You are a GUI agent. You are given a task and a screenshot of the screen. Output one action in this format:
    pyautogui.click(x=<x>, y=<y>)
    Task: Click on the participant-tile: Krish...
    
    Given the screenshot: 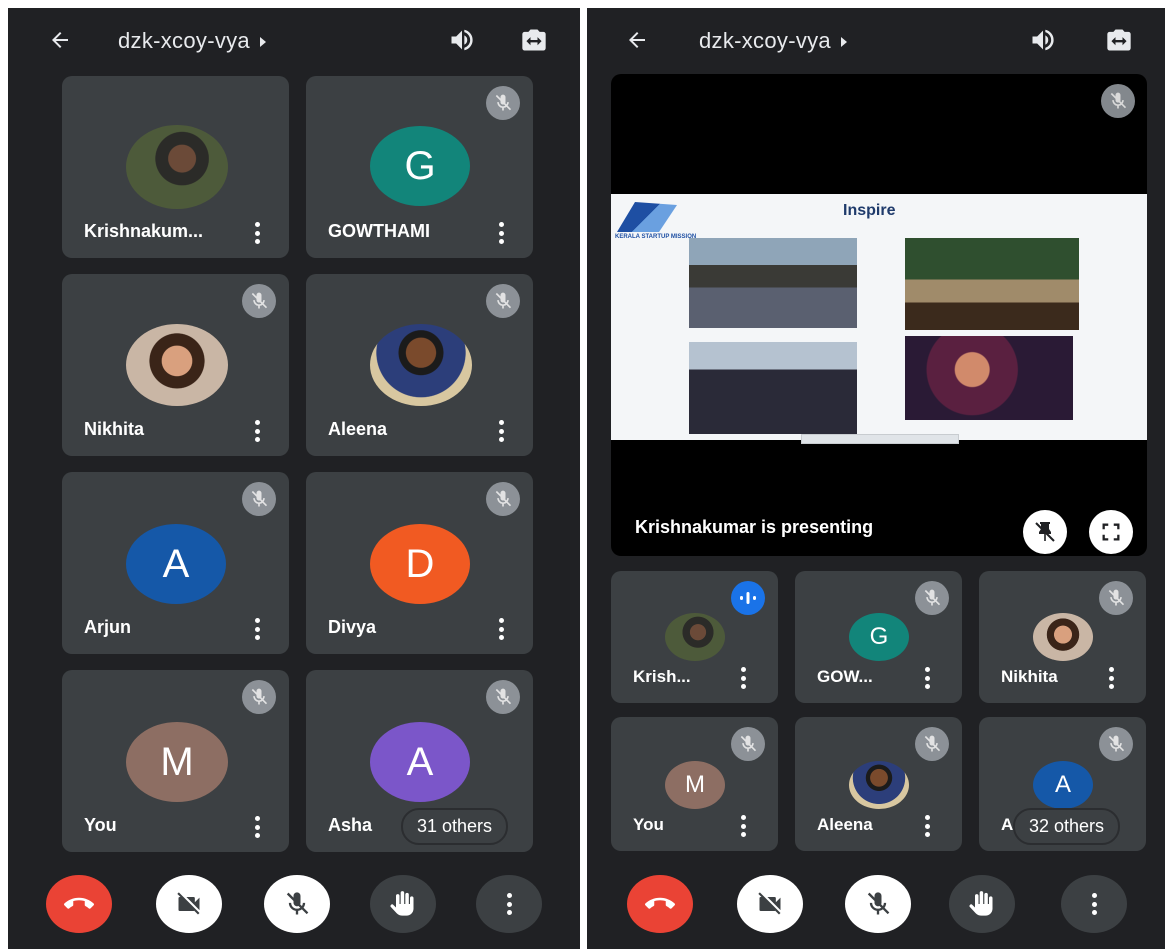 What is the action you would take?
    pyautogui.click(x=694, y=637)
    